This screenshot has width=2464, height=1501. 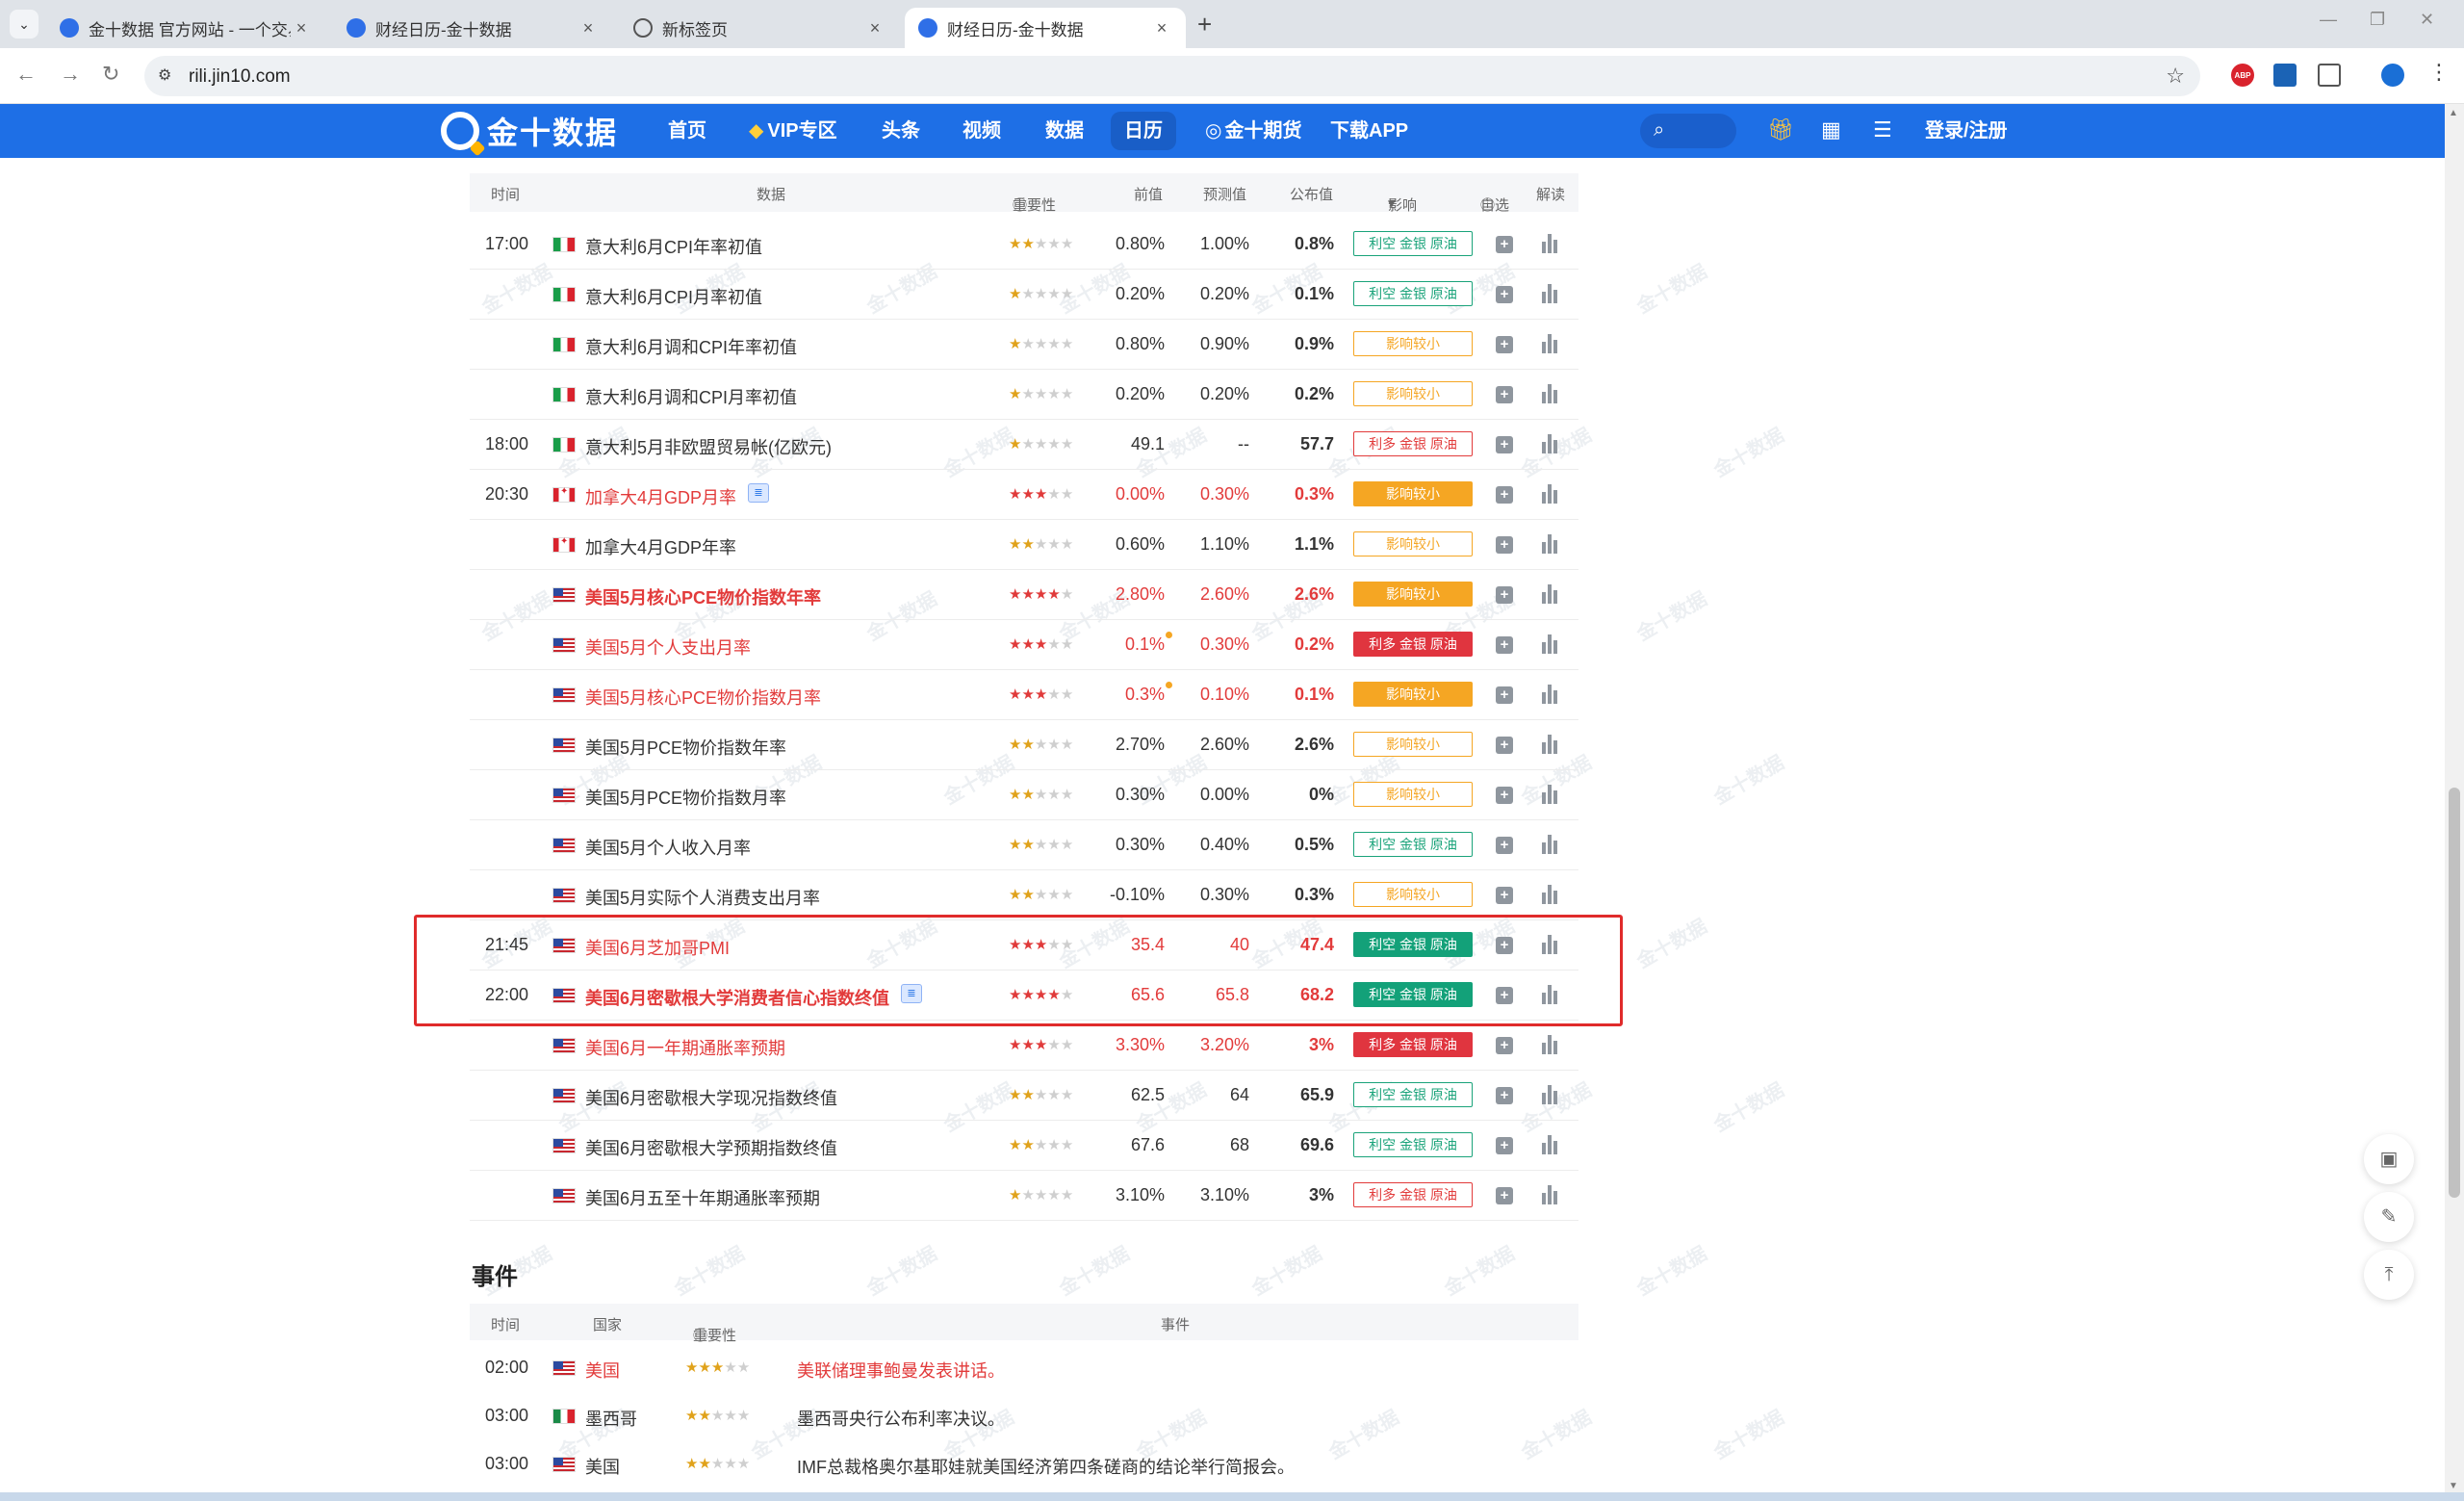 What do you see at coordinates (70, 74) in the screenshot?
I see `forward-icon: →` at bounding box center [70, 74].